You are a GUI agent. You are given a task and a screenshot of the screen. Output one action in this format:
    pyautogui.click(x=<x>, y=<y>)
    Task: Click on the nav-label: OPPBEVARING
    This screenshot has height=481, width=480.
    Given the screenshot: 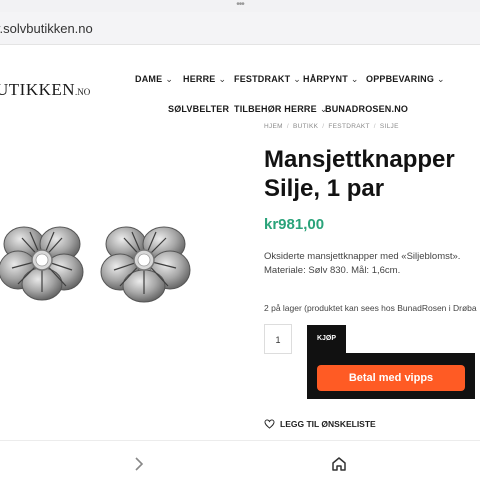 What is the action you would take?
    pyautogui.click(x=400, y=79)
    